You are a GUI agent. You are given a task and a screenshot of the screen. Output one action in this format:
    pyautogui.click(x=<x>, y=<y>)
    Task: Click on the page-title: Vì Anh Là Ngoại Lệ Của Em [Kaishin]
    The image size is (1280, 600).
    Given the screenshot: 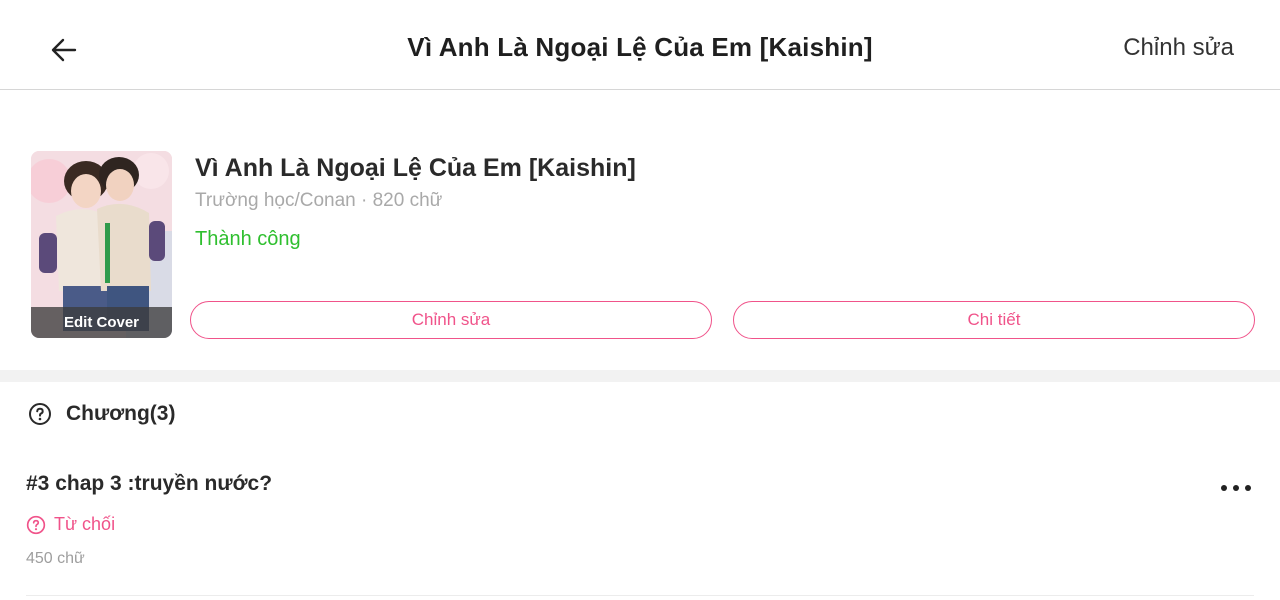 What is the action you would take?
    pyautogui.click(x=640, y=47)
    